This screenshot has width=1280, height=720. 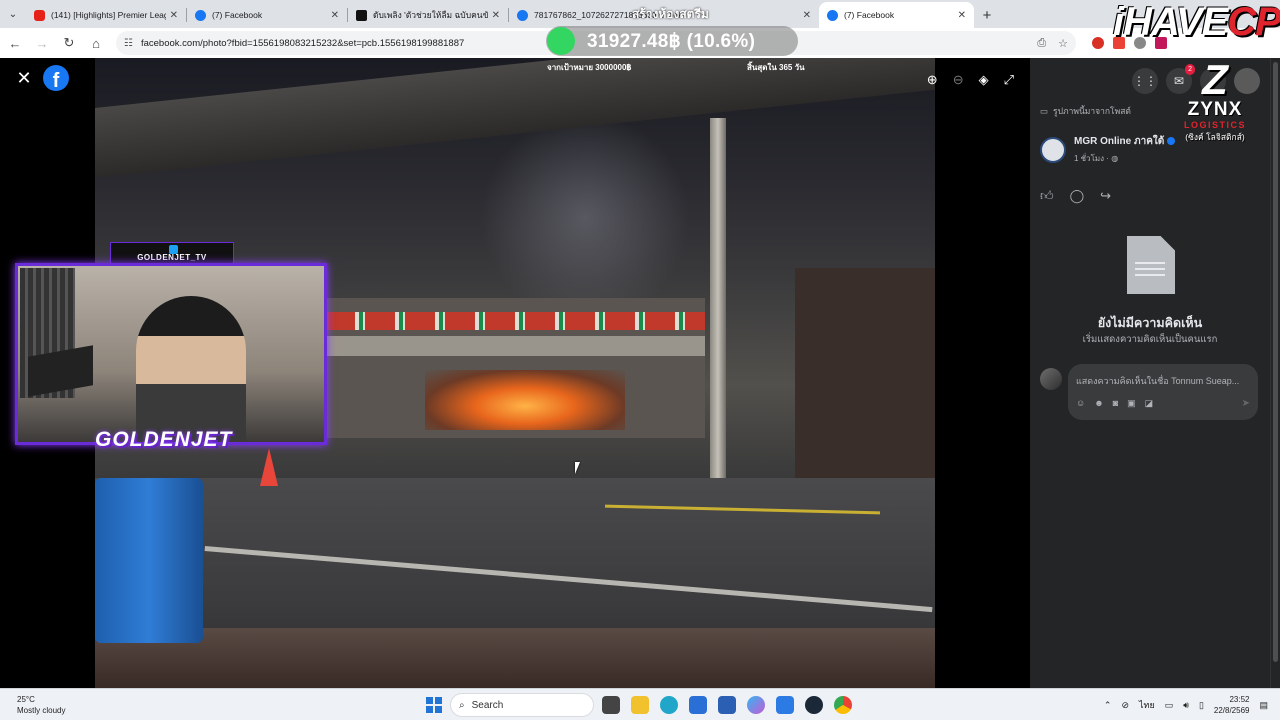 What do you see at coordinates (13, 14) in the screenshot?
I see `tab-search-chevron-icon: ⌄` at bounding box center [13, 14].